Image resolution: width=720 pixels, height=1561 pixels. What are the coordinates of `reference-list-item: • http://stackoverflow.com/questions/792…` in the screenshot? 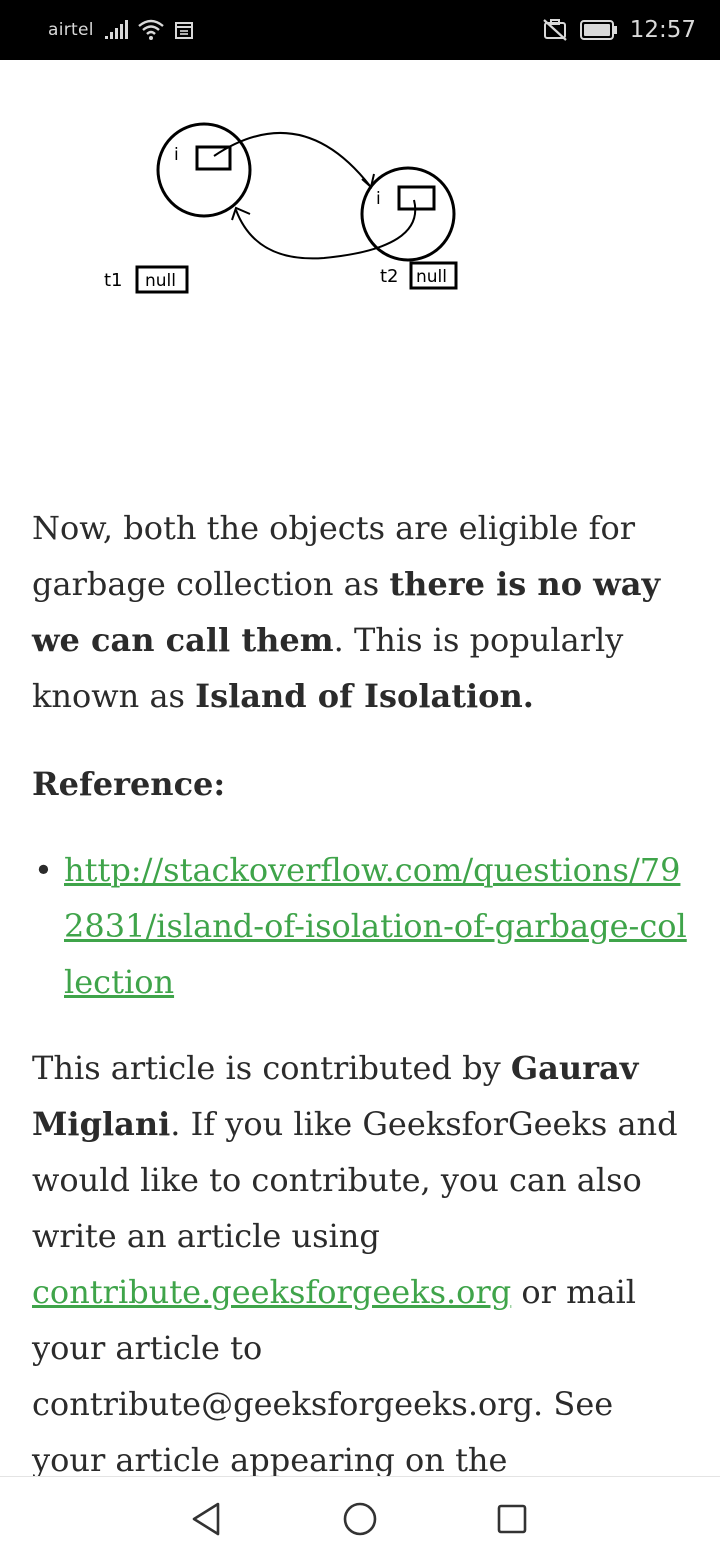 It's located at (362, 926).